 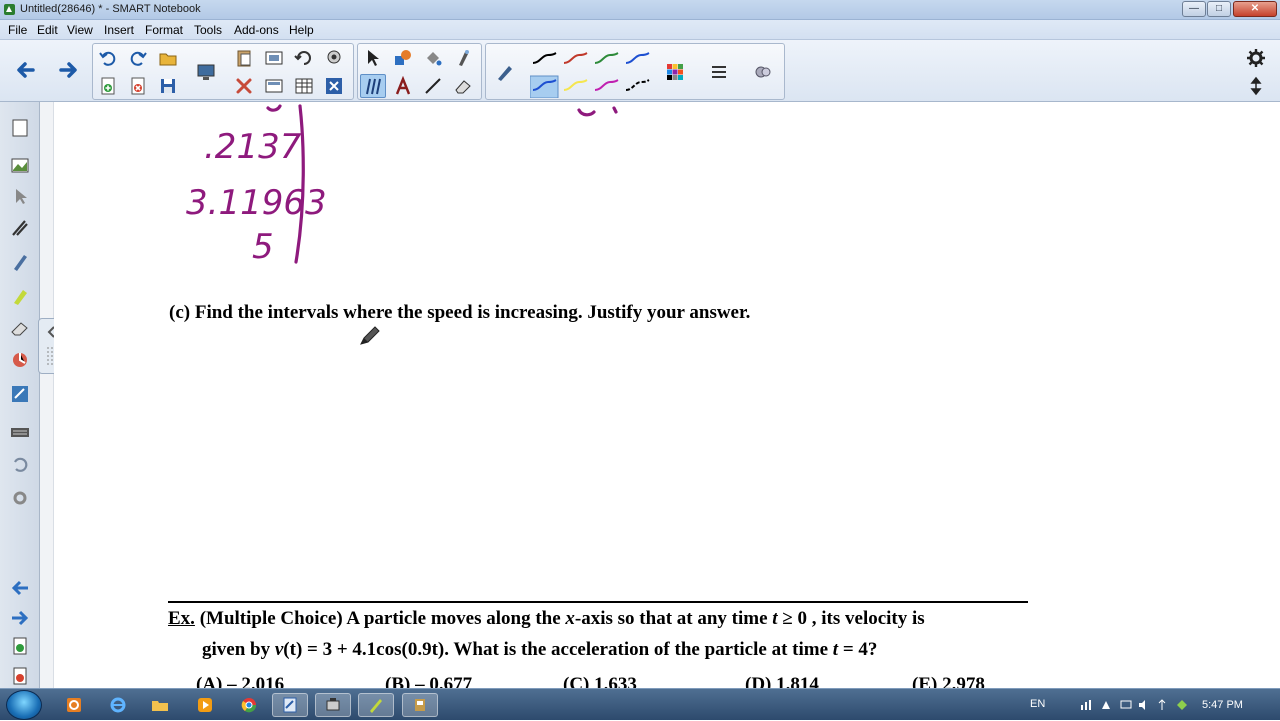 What do you see at coordinates (675, 72) in the screenshot?
I see `color-palette-icon` at bounding box center [675, 72].